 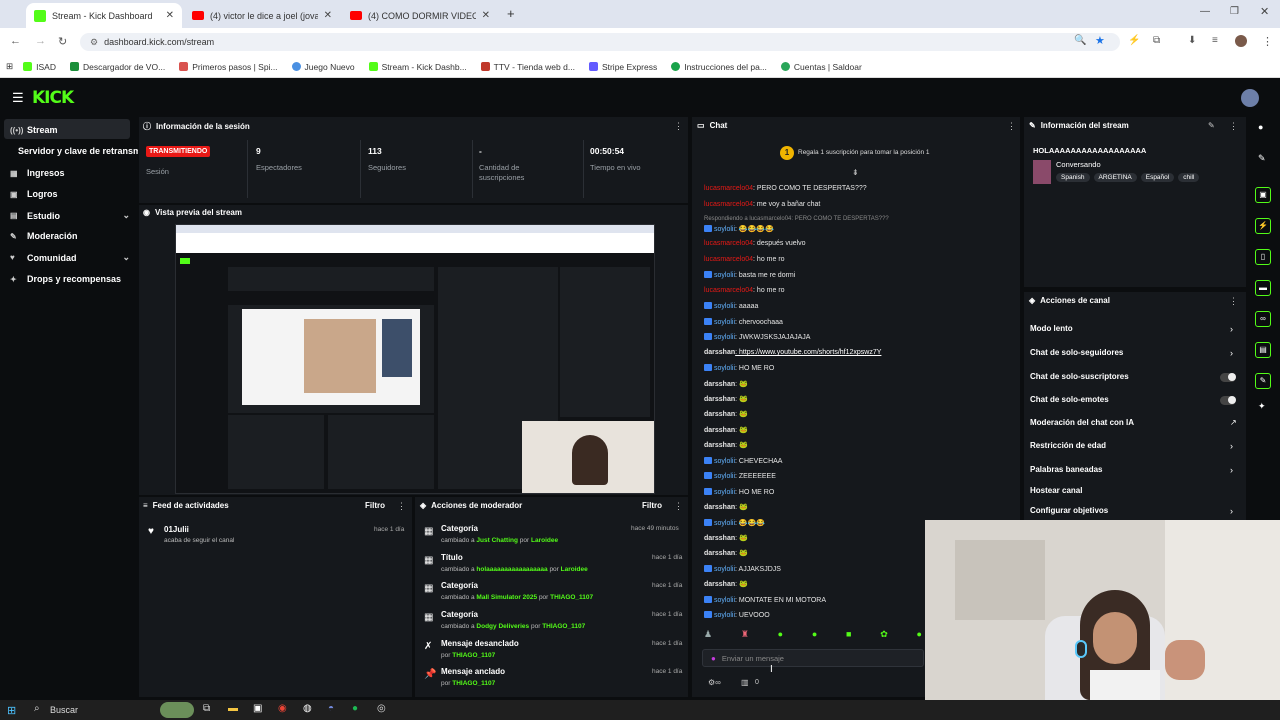 What do you see at coordinates (1156, 40) in the screenshot?
I see `puzzle-icon: ⧉` at bounding box center [1156, 40].